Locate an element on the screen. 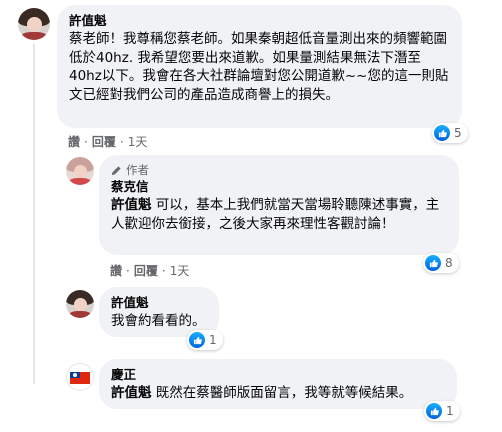 The height and width of the screenshot is (432, 502). taiwan-flag-icon is located at coordinates (80, 378).